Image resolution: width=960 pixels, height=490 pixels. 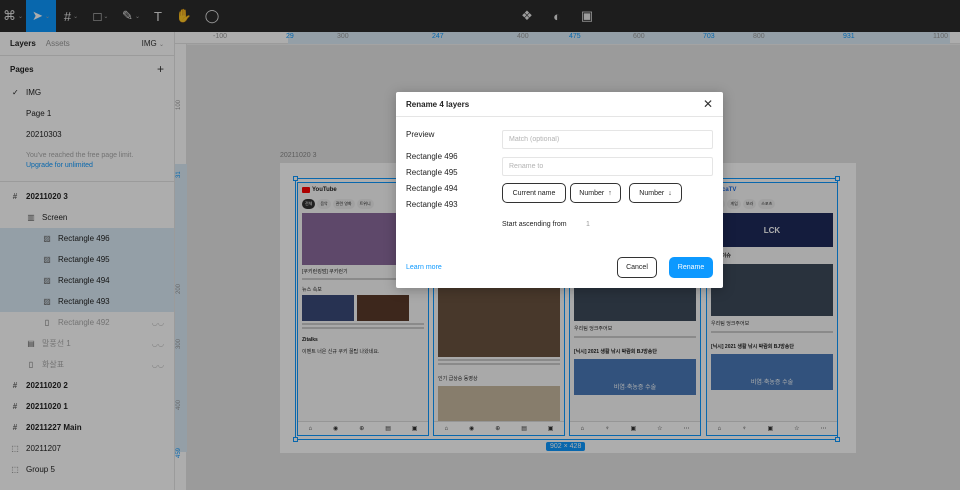 I want to click on number-ascending-button: Number ↑, so click(x=595, y=193).